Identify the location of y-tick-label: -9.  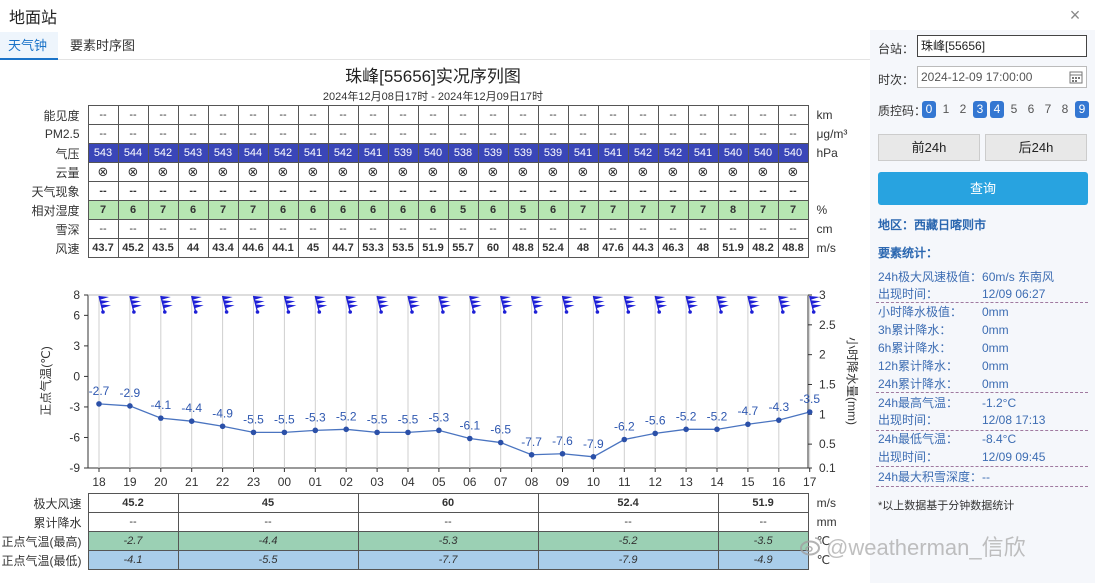
(74, 468).